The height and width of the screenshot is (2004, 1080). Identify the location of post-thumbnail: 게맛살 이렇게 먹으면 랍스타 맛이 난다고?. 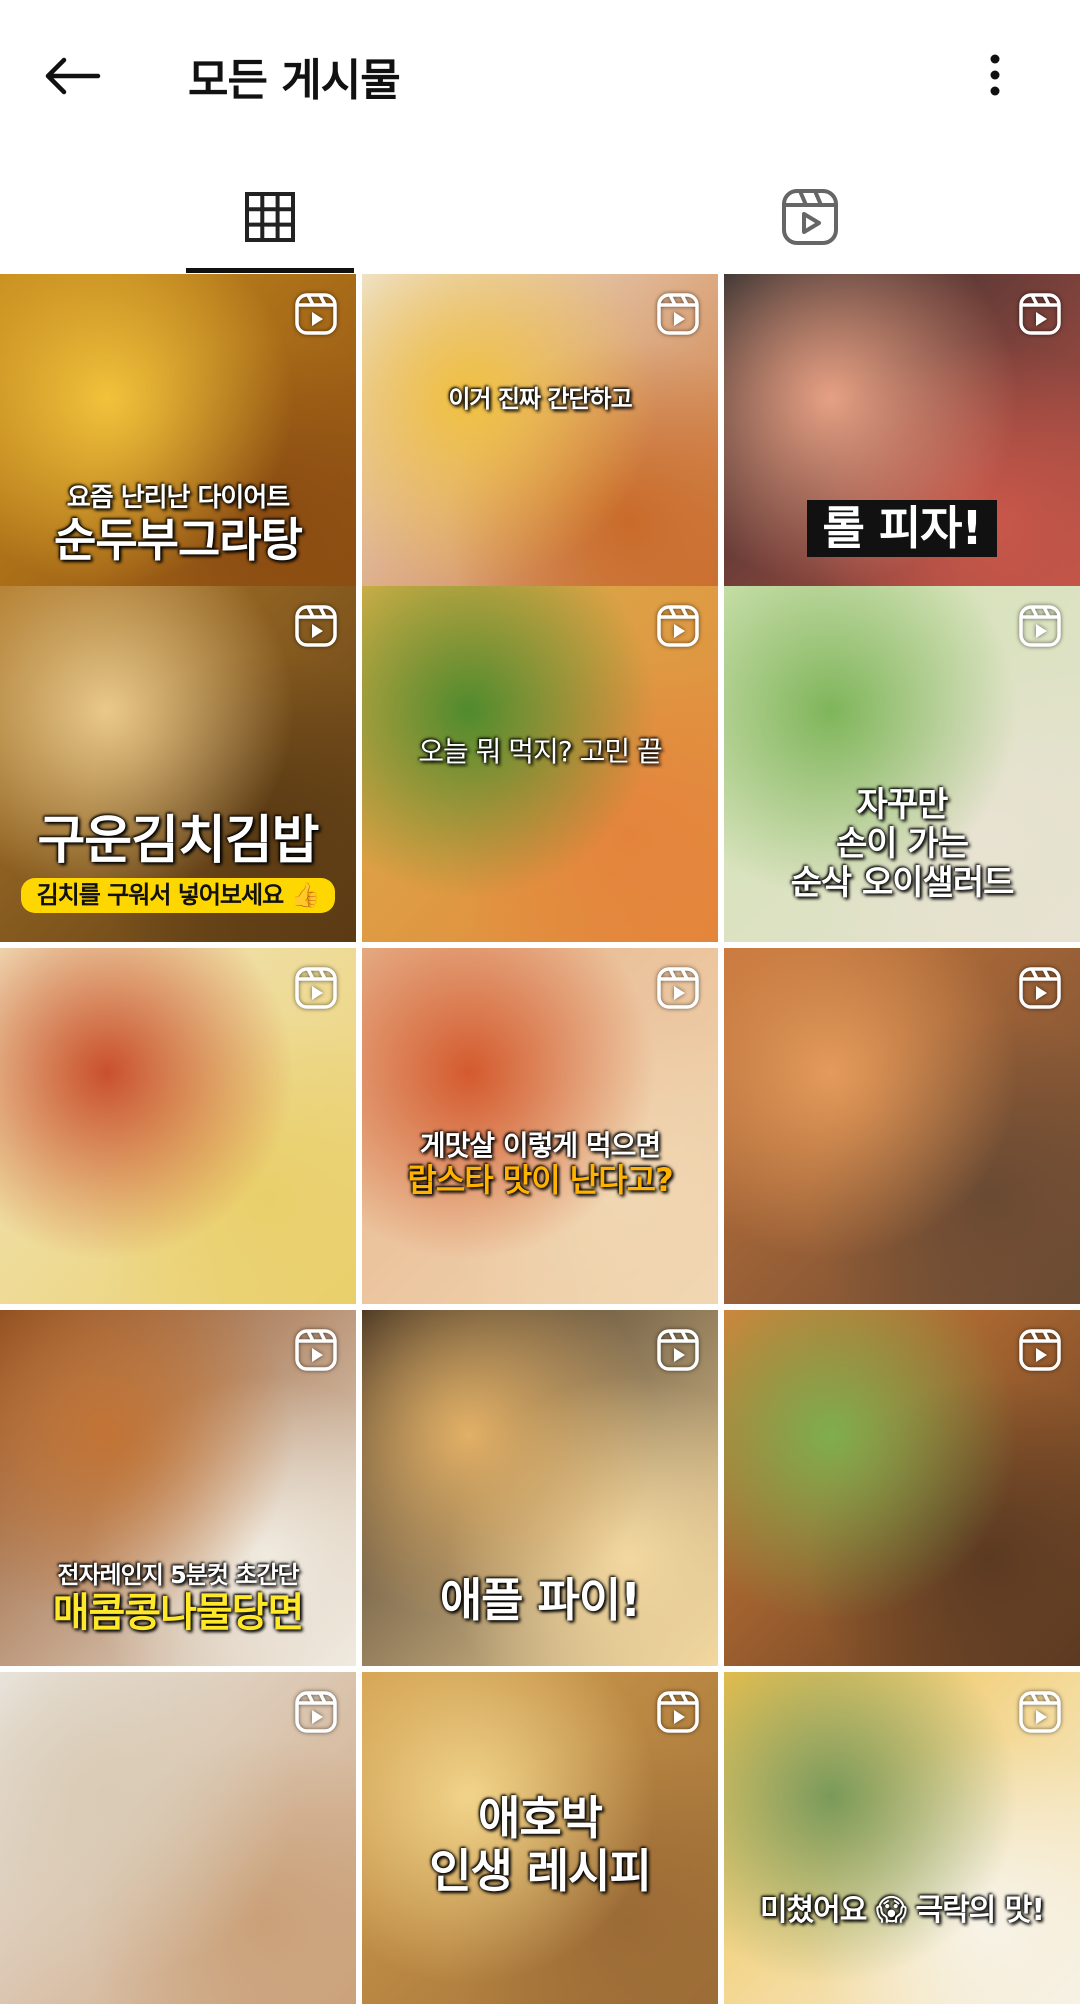
(540, 1126).